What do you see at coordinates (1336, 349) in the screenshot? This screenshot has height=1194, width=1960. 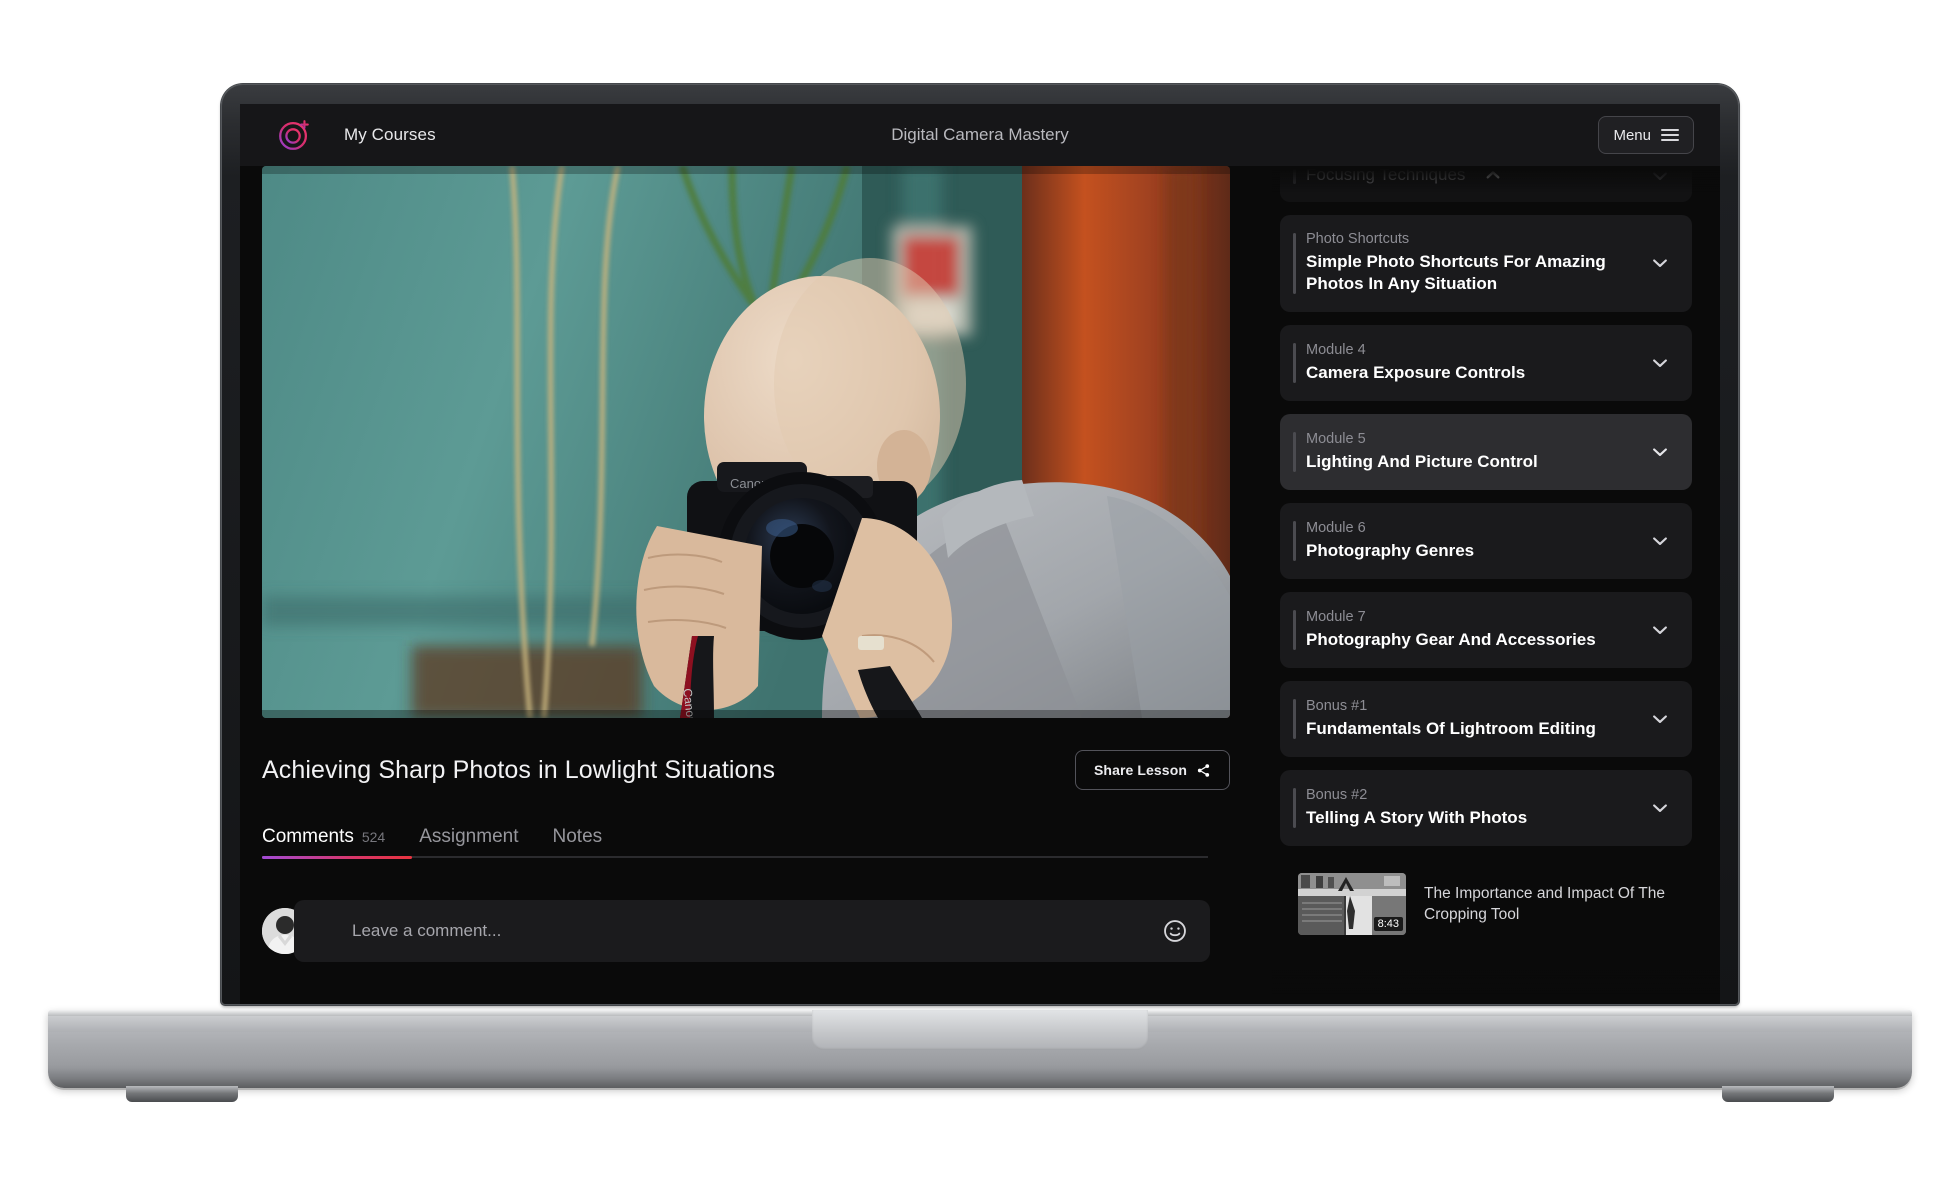 I see `module-kicker: Module 4` at bounding box center [1336, 349].